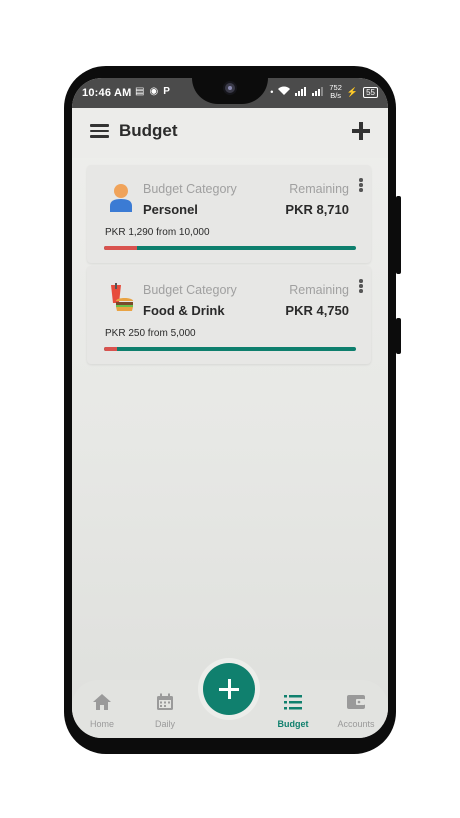  Describe the element at coordinates (102, 702) in the screenshot. I see `home-icon` at that location.